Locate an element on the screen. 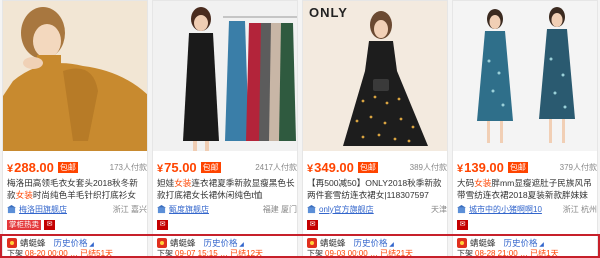 This screenshot has height=258, width=600. photo-dotted-dress-model is located at coordinates (375, 76).